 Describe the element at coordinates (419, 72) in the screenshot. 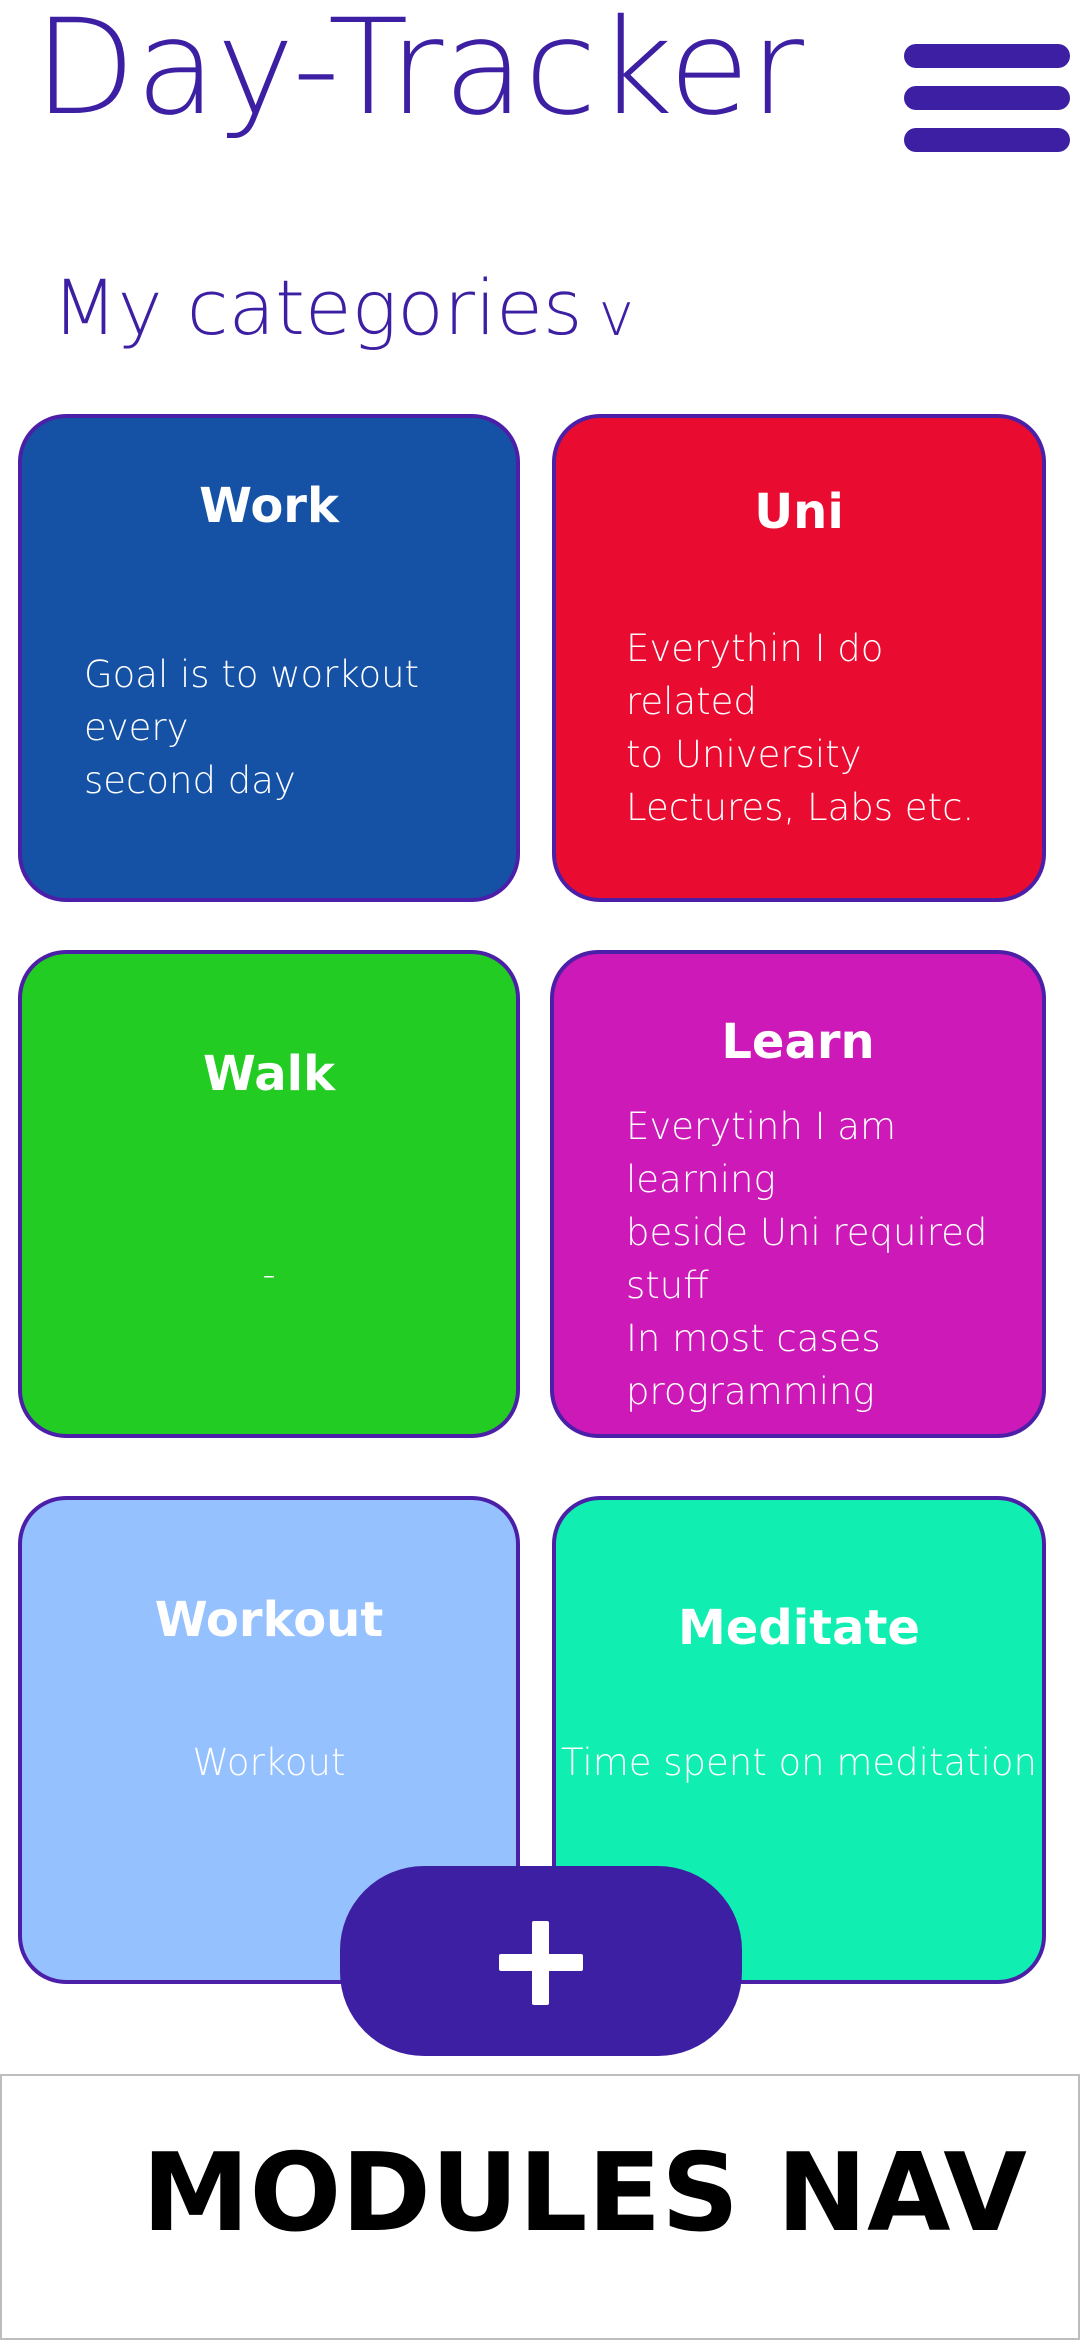

I see `app-title: Day-Tracker` at that location.